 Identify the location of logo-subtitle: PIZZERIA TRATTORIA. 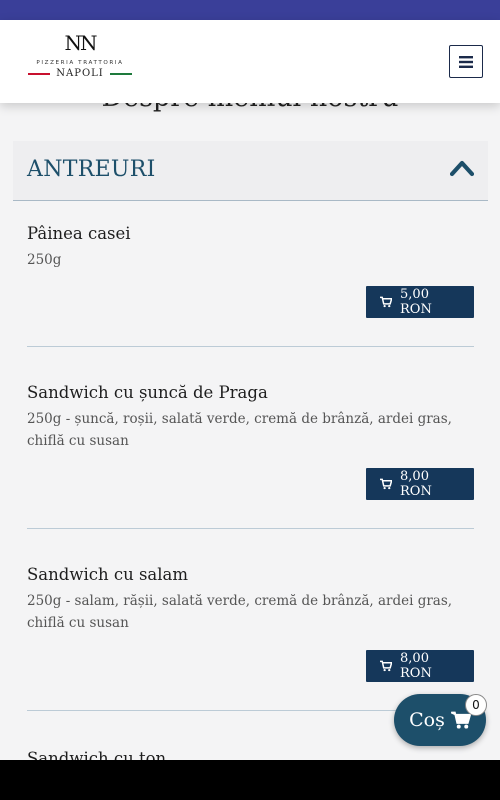
(80, 63).